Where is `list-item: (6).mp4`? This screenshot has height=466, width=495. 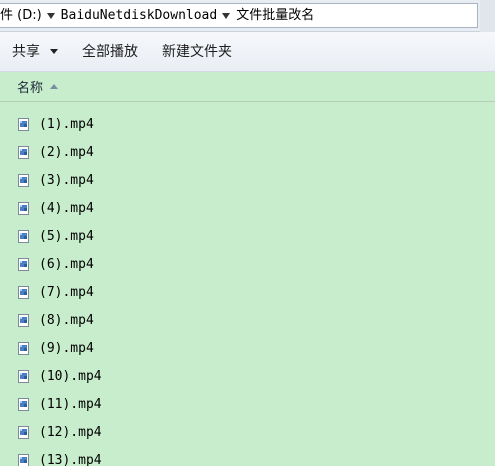
list-item: (6).mp4 is located at coordinates (55, 264).